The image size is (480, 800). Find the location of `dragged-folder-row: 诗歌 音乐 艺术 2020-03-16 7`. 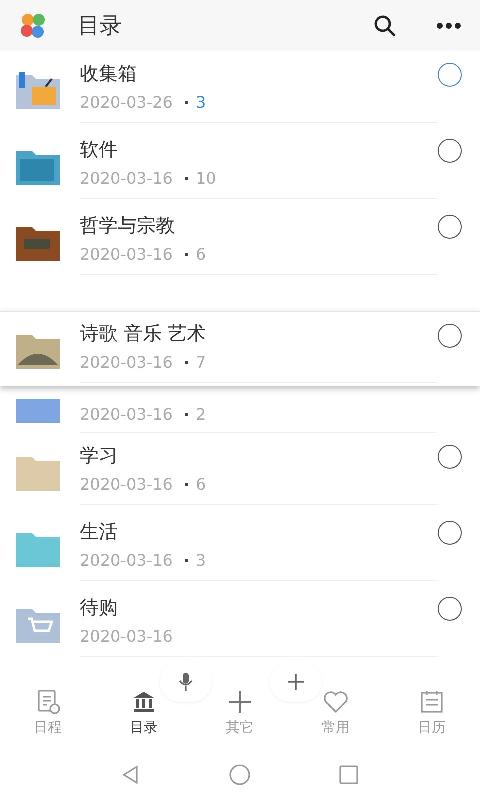

dragged-folder-row: 诗歌 音乐 艺术 2020-03-16 7 is located at coordinates (240, 348).